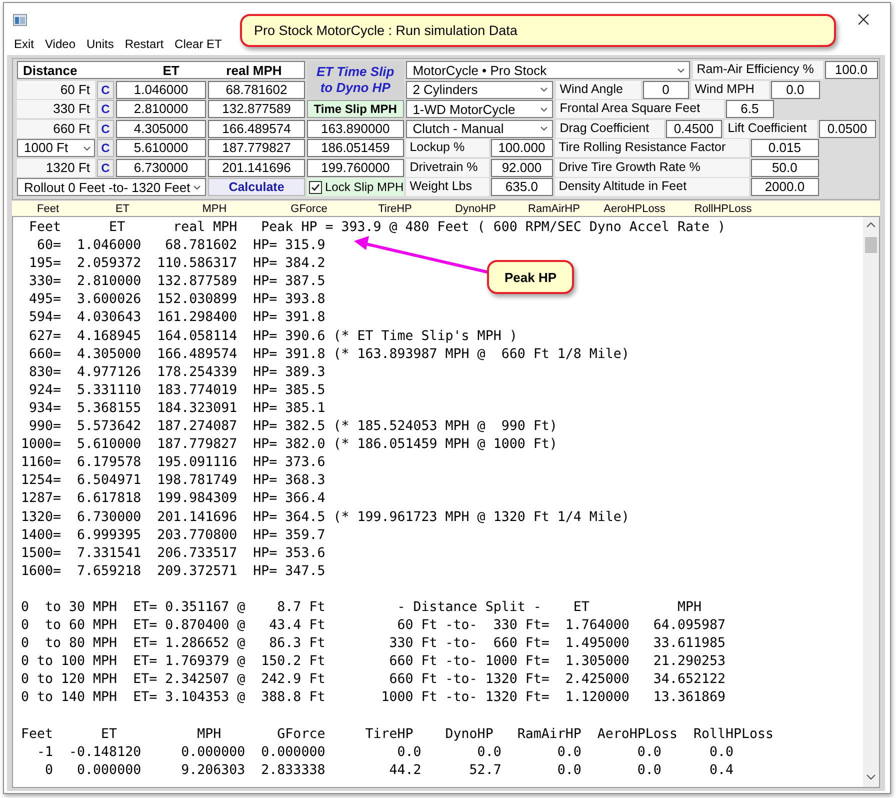  Describe the element at coordinates (177, 373) in the screenshot. I see `output-line: 830= 4.977126 178.254339 HP= 389.3` at that location.